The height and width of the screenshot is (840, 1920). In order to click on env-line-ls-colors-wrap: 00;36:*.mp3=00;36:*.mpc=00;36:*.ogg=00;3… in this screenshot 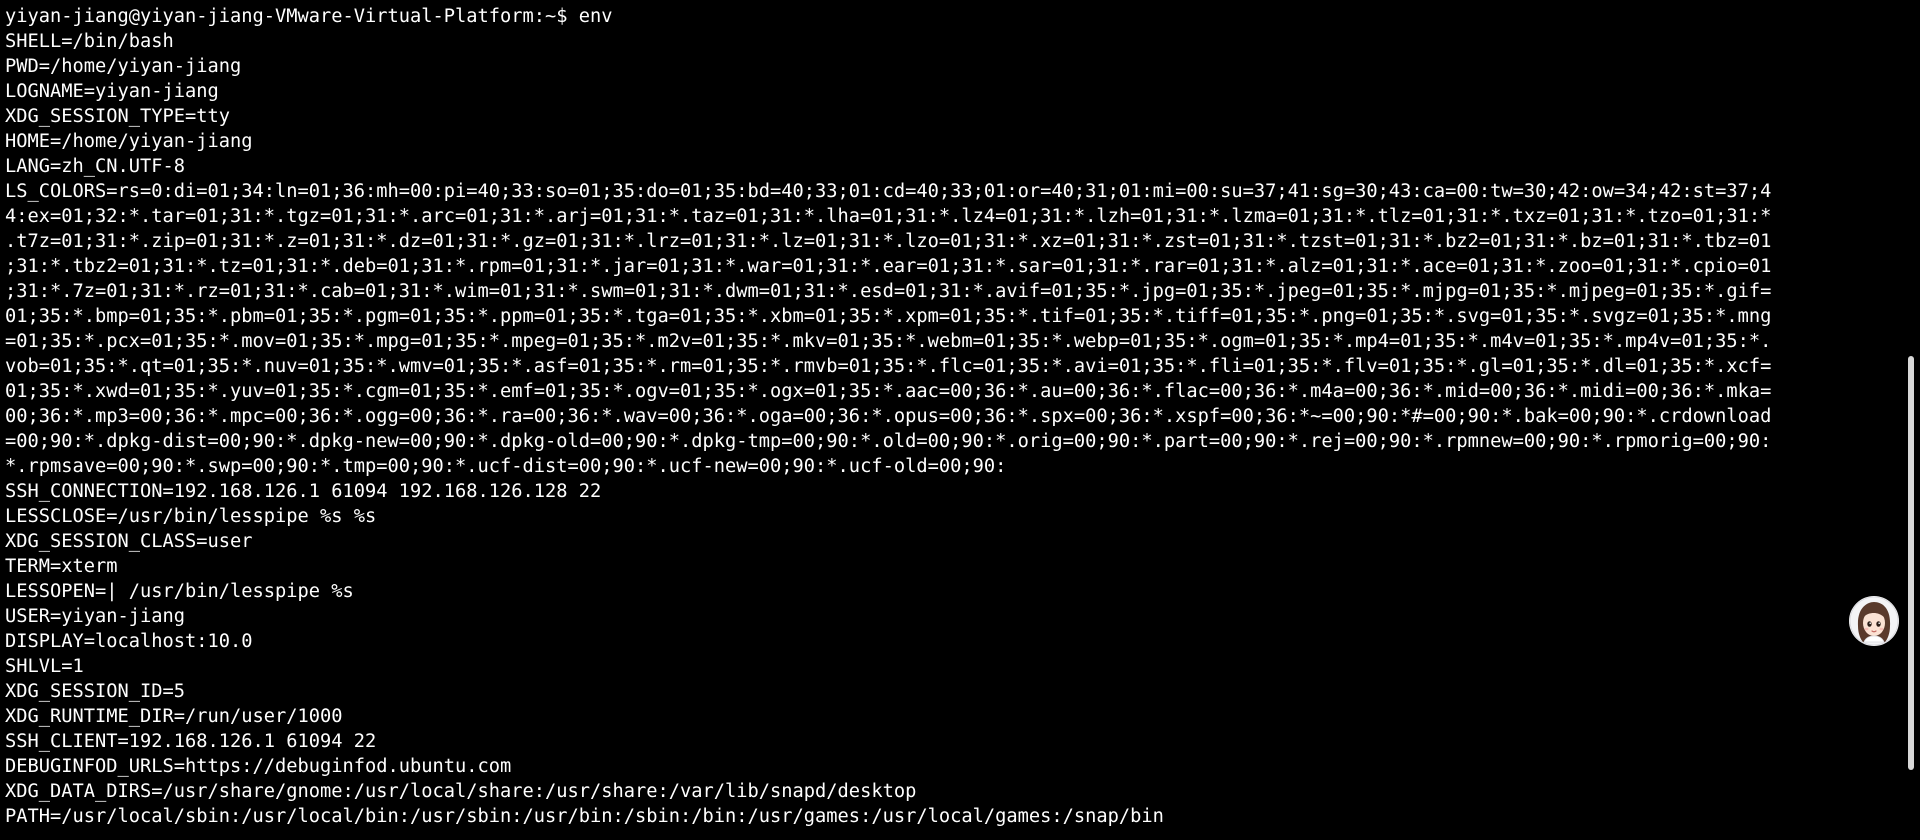, I will do `click(888, 416)`.